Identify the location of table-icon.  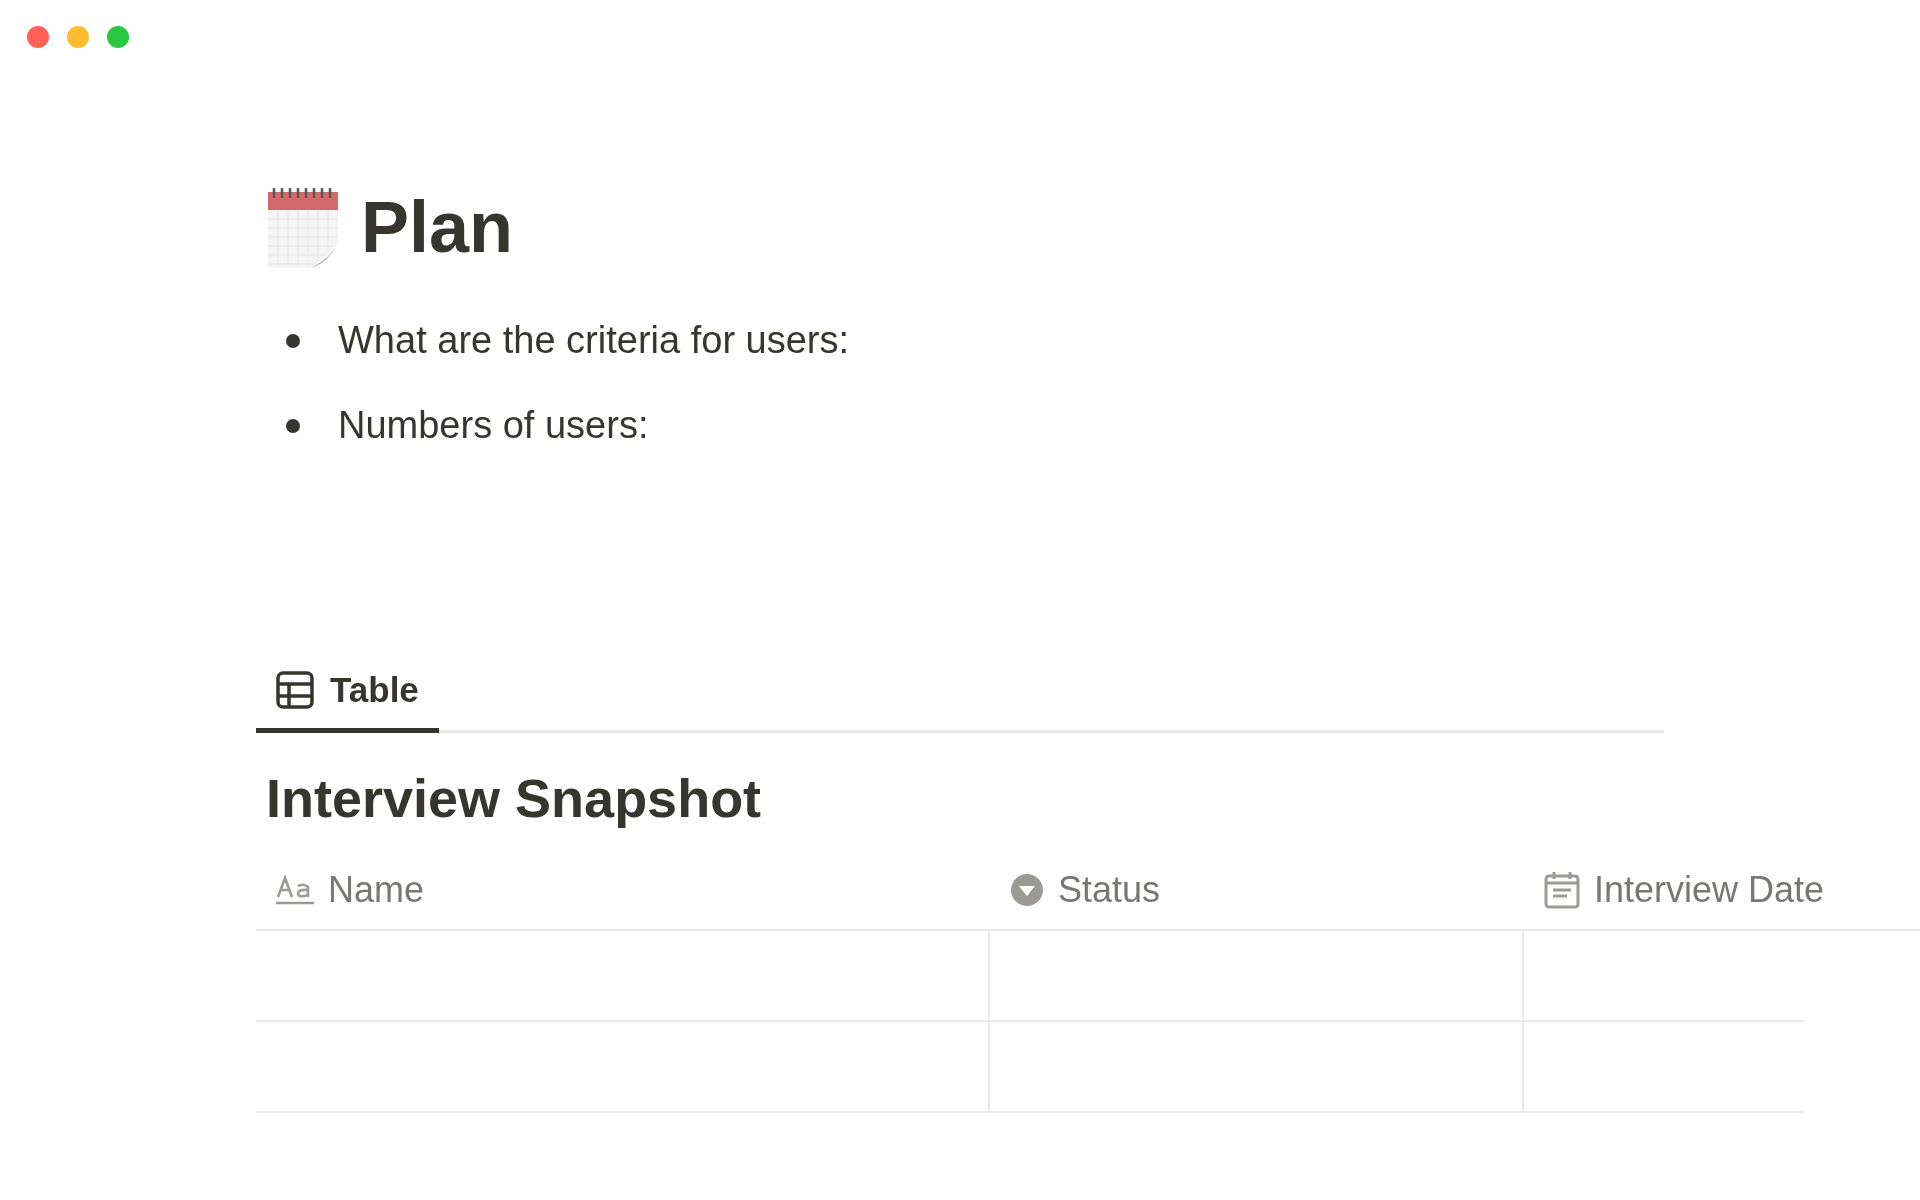
(295, 690).